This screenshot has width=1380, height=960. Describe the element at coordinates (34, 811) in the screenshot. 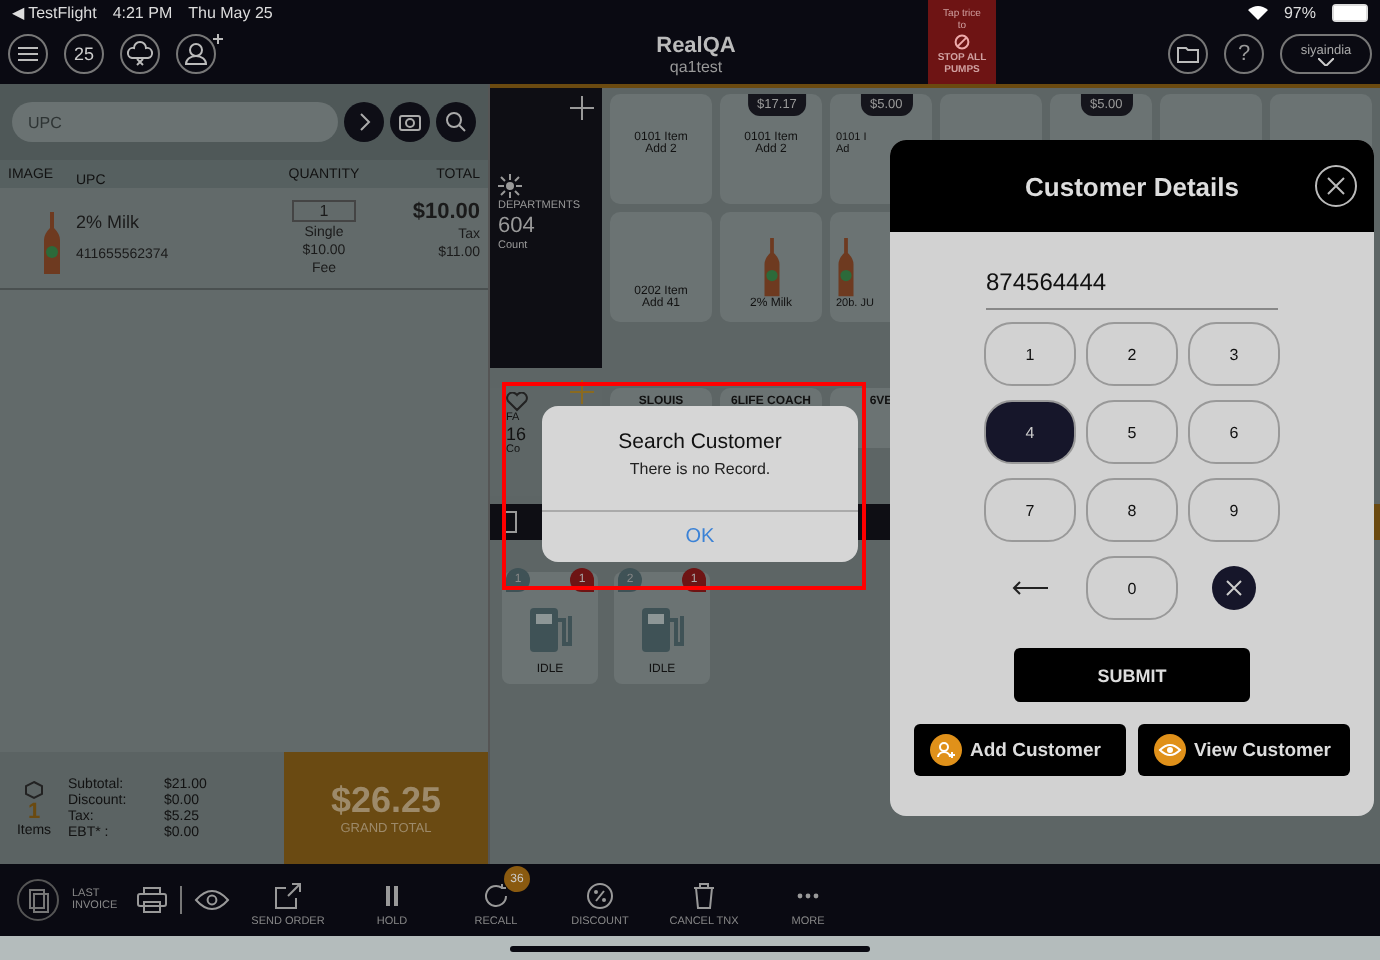

I see `item-count: 1` at that location.